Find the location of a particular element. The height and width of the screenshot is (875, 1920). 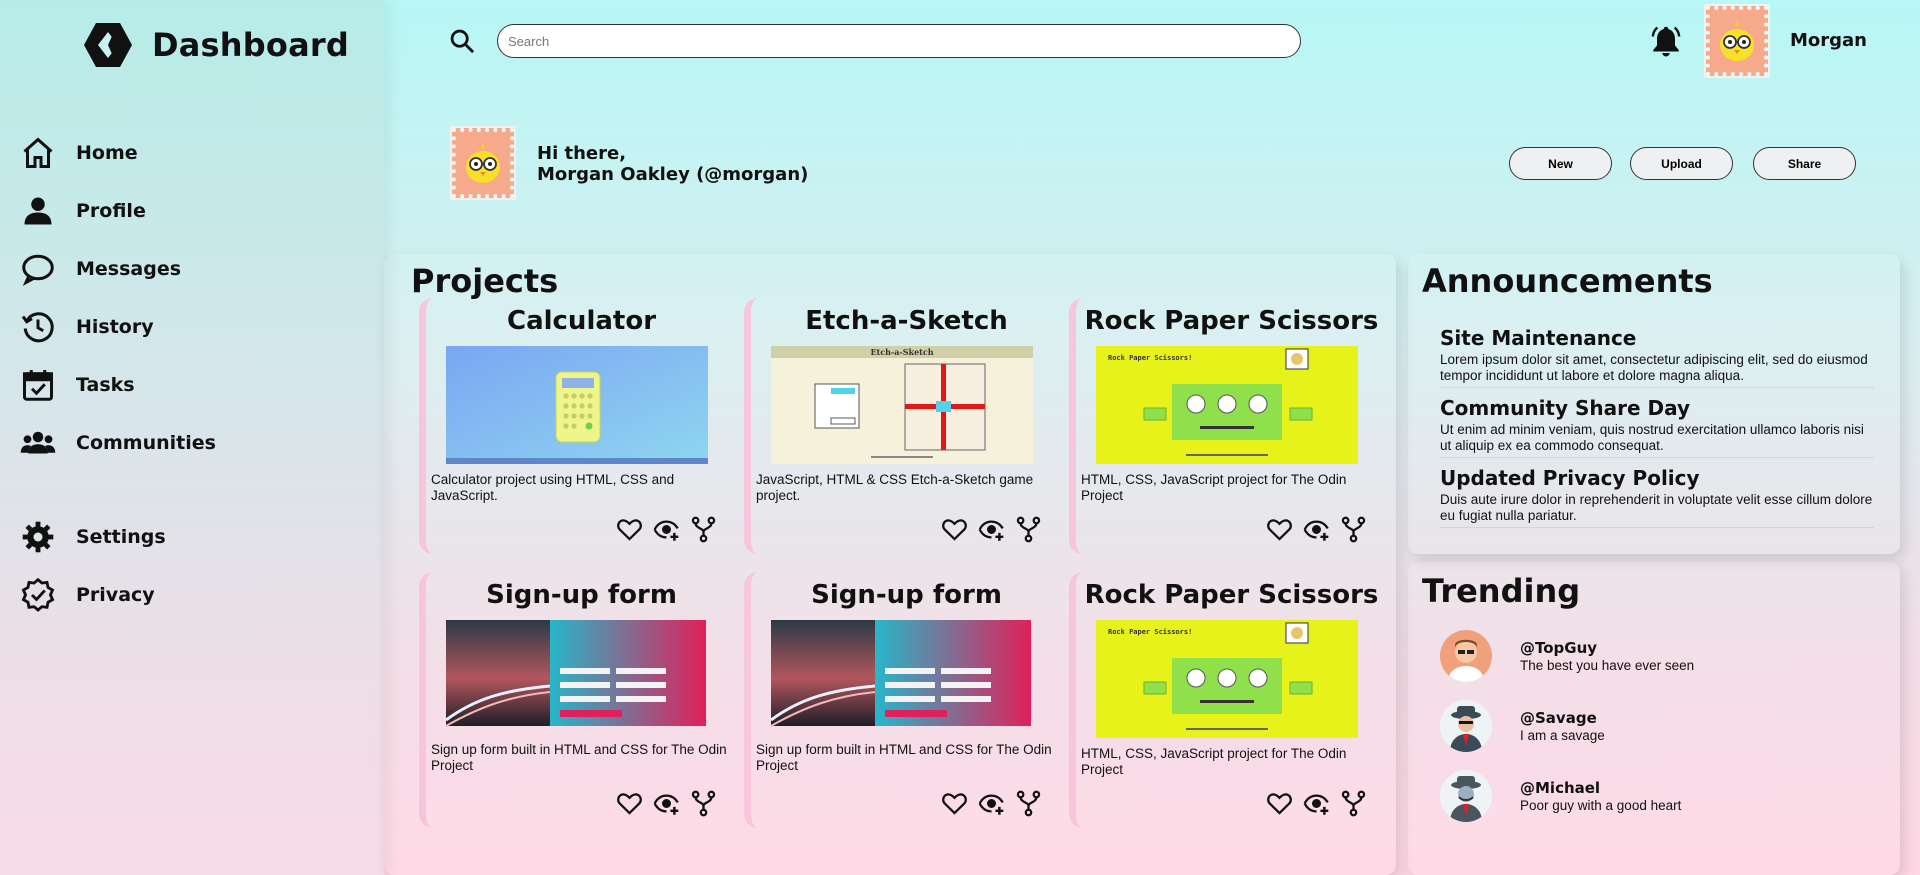

upload-button: Upload is located at coordinates (1681, 163).